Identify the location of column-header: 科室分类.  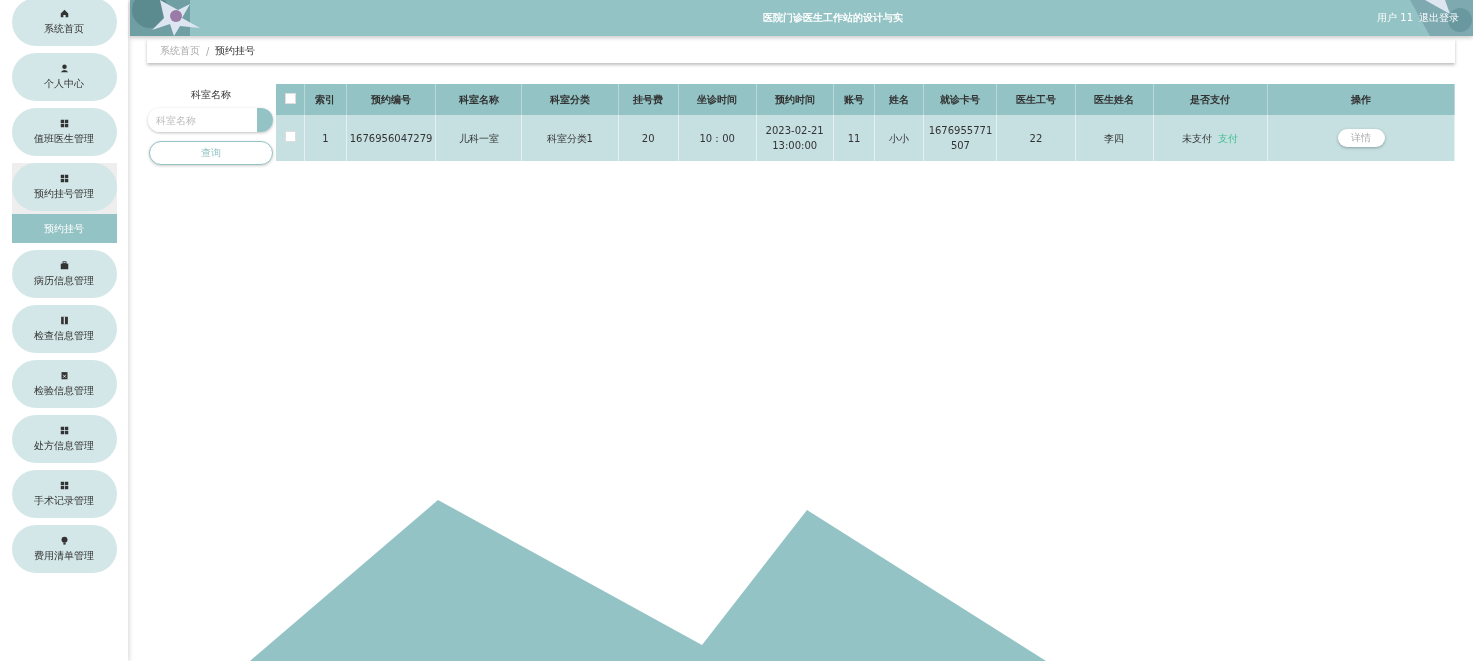
(570, 99).